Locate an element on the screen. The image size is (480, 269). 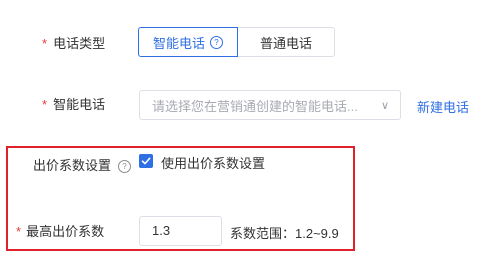
smart-phone-select: 请选择您在营销通创建的智能电话... ∨ is located at coordinates (270, 105).